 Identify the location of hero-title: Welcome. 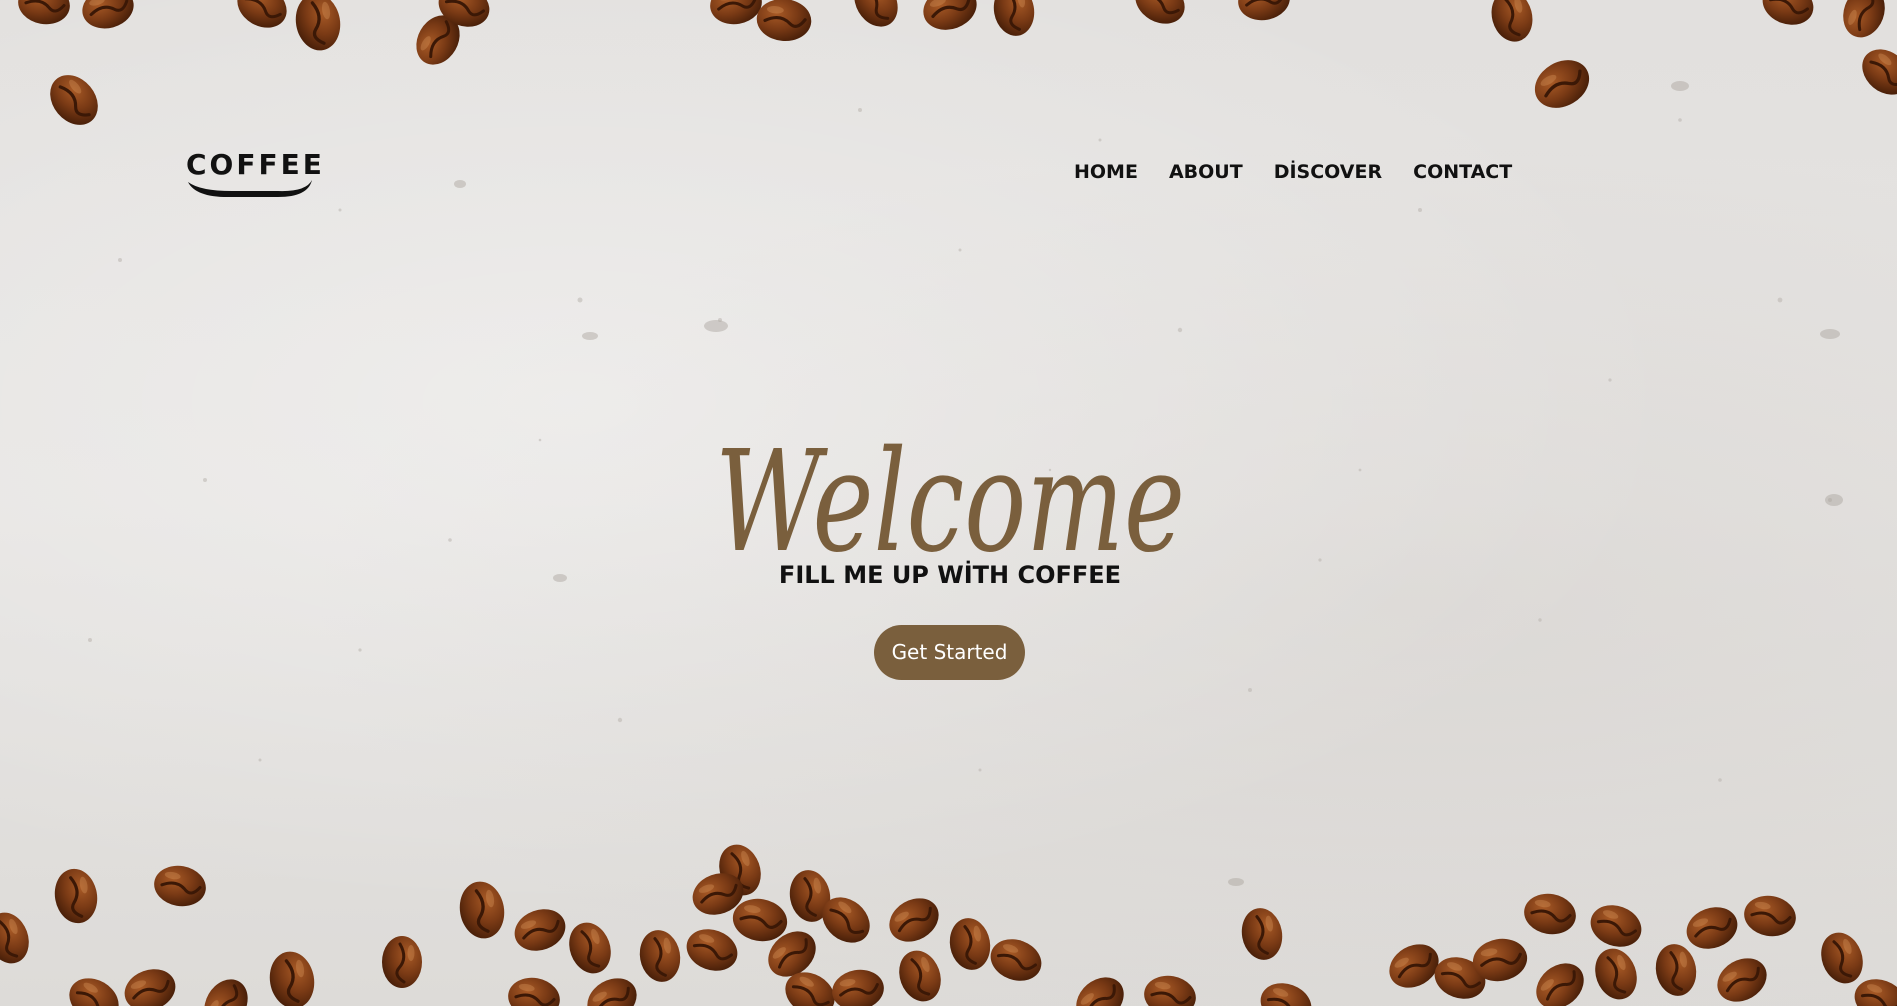
(950, 500).